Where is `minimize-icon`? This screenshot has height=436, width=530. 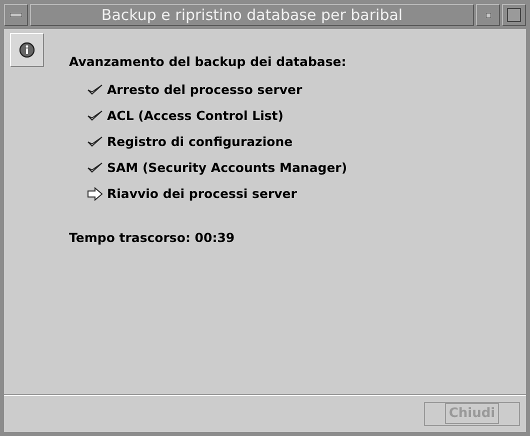
minimize-icon is located at coordinates (488, 15).